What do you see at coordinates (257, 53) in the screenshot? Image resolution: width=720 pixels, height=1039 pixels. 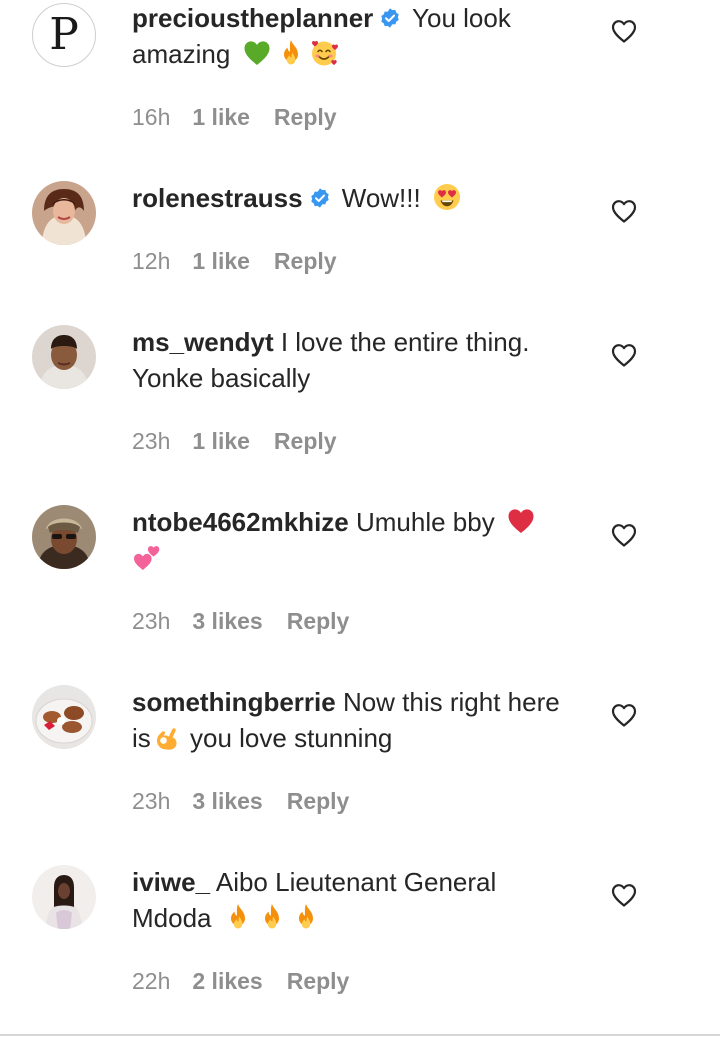 I see `green-heart-icon` at bounding box center [257, 53].